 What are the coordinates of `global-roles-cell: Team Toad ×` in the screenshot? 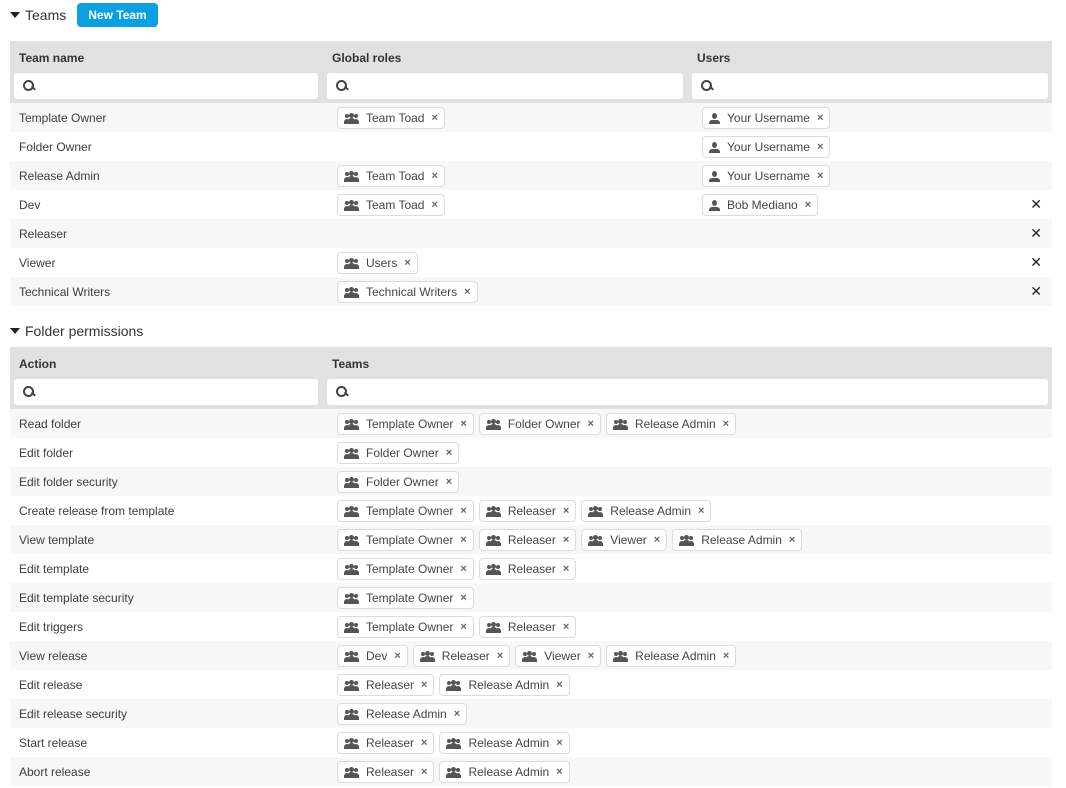 It's located at (391, 176).